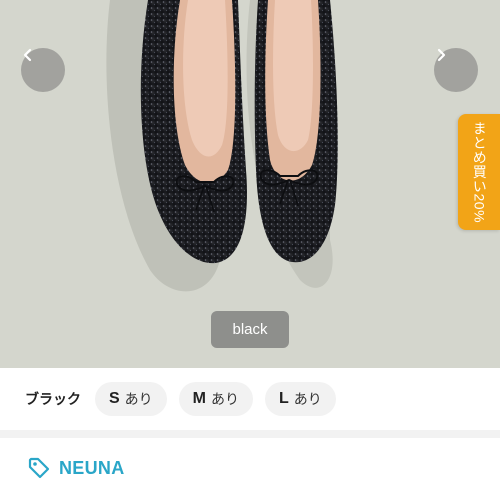 The image size is (500, 500). I want to click on previous-image-button, so click(43, 70).